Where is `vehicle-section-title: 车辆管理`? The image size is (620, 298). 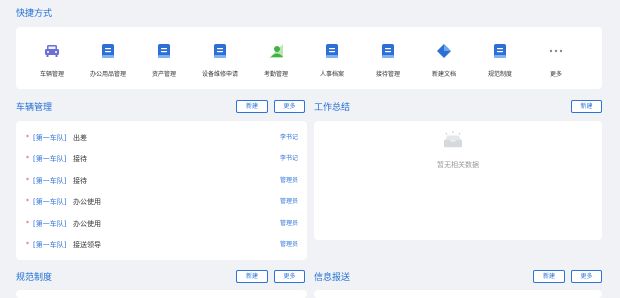
vehicle-section-title: 车辆管理 is located at coordinates (34, 108).